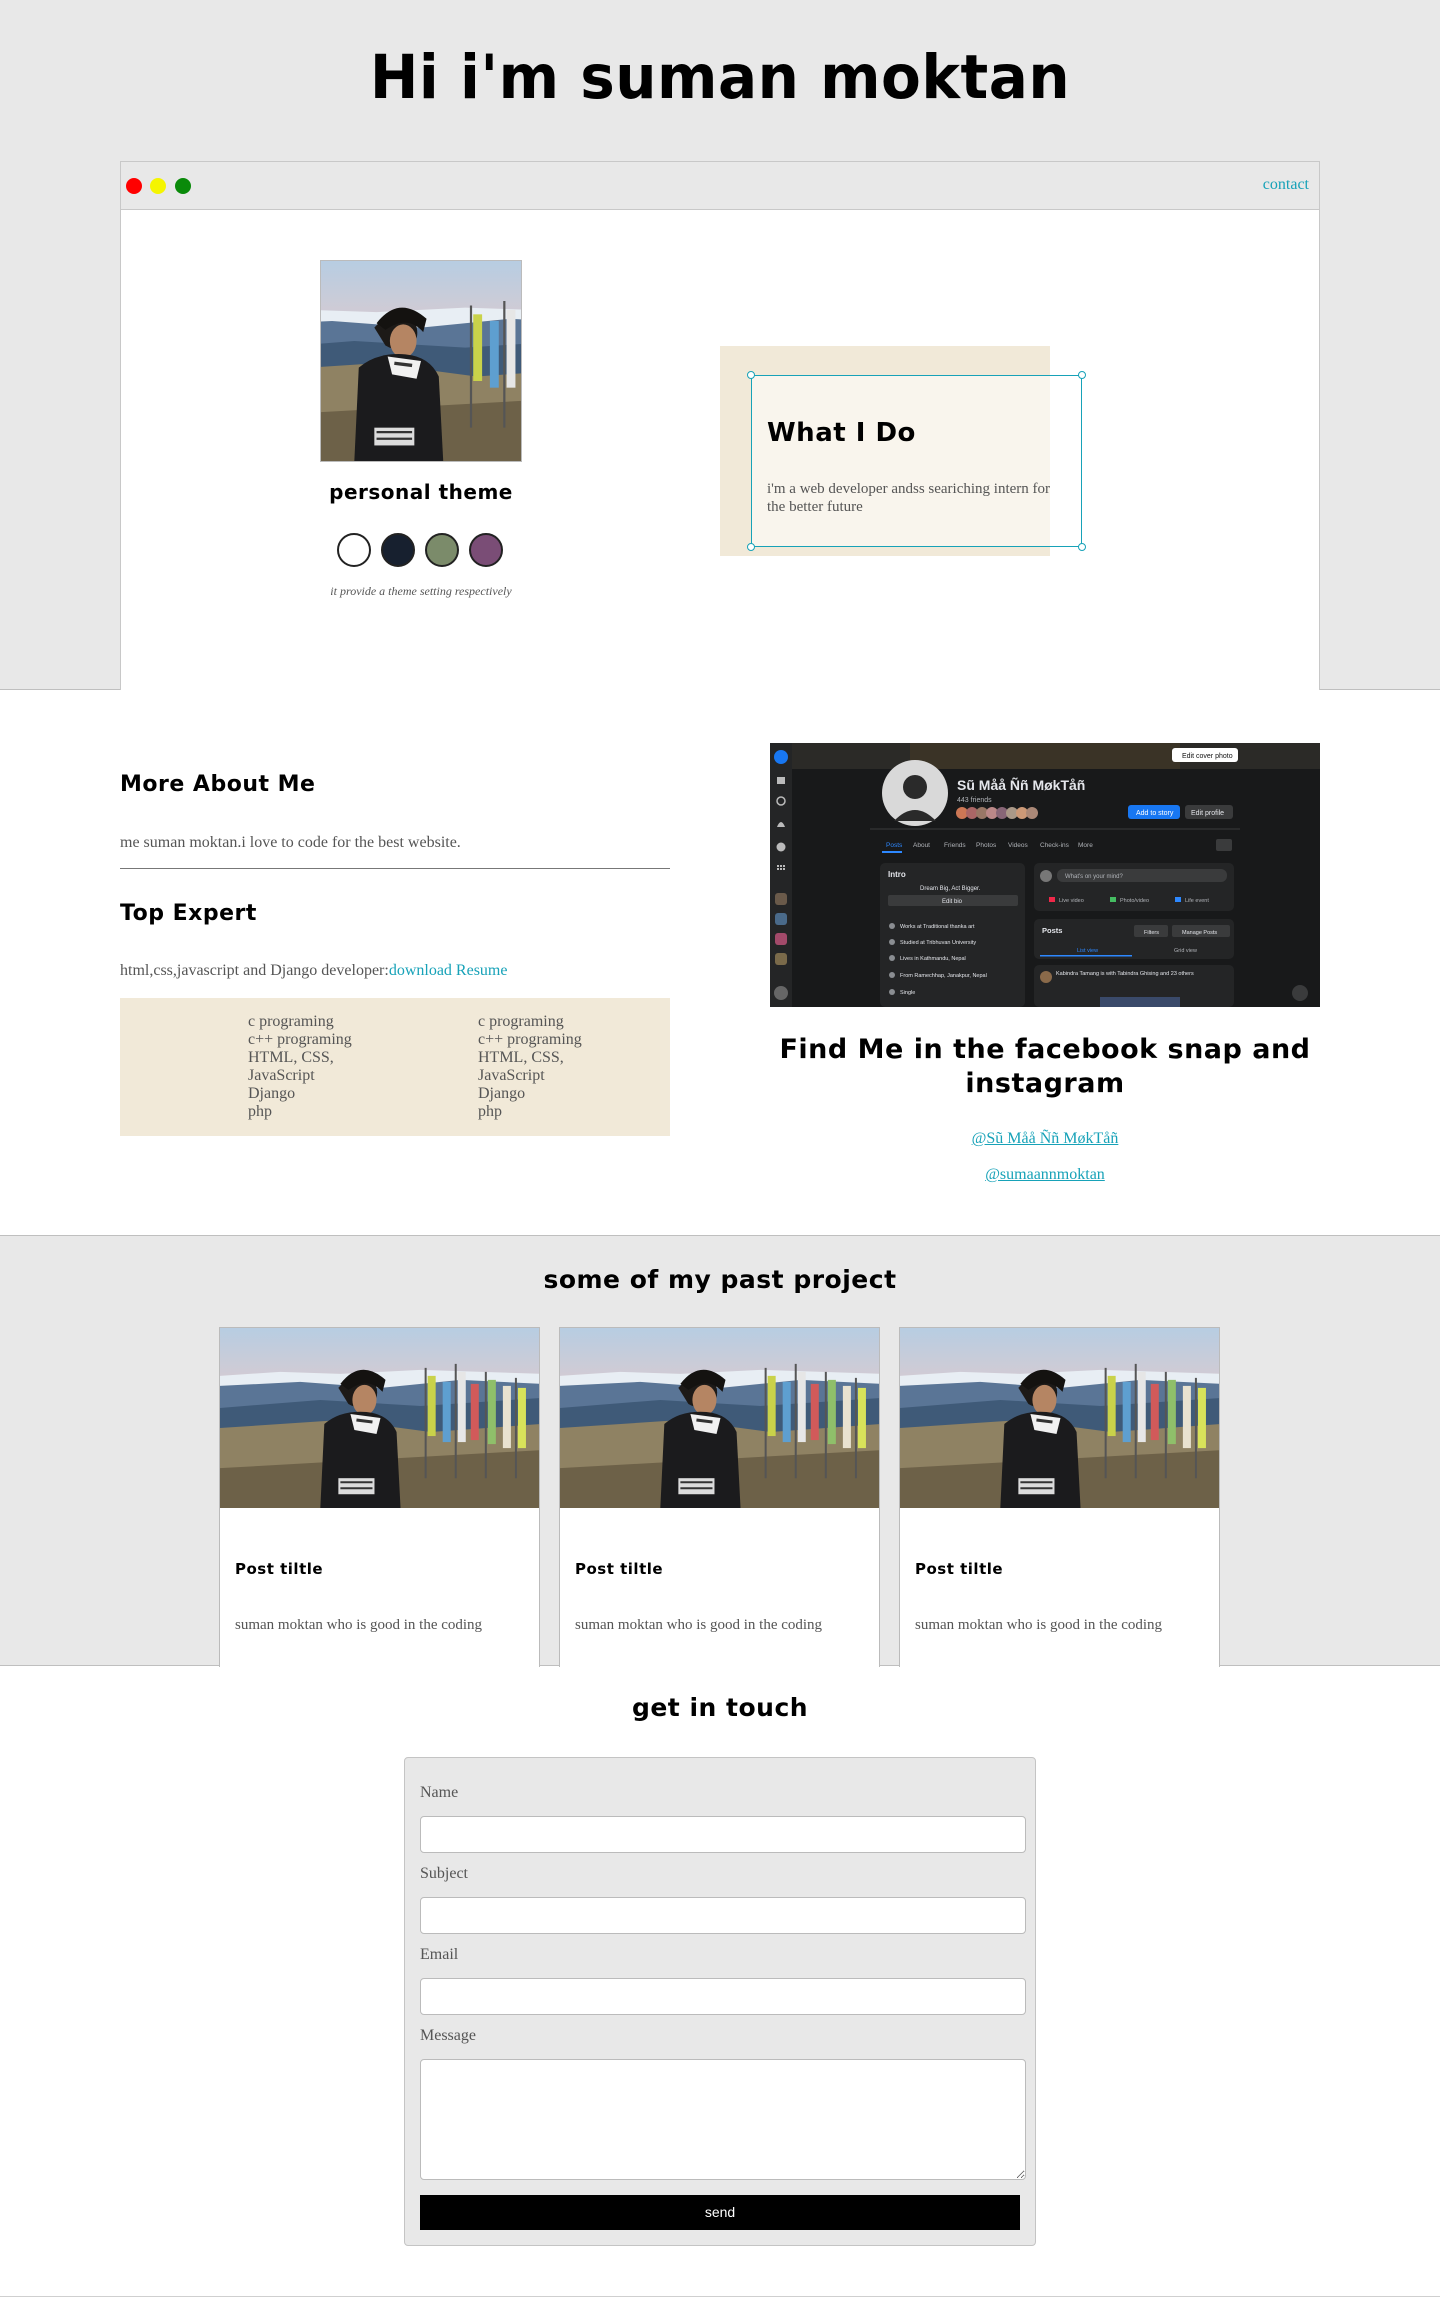  I want to click on skill-item: c programing, so click(521, 1021).